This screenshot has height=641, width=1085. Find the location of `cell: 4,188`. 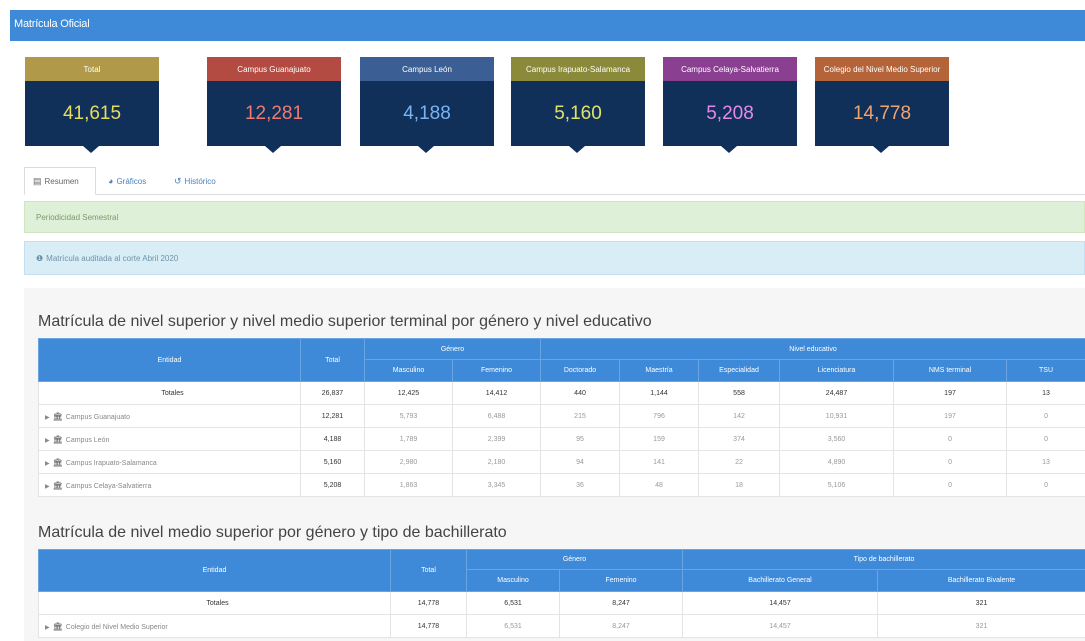

cell: 4,188 is located at coordinates (332, 439).